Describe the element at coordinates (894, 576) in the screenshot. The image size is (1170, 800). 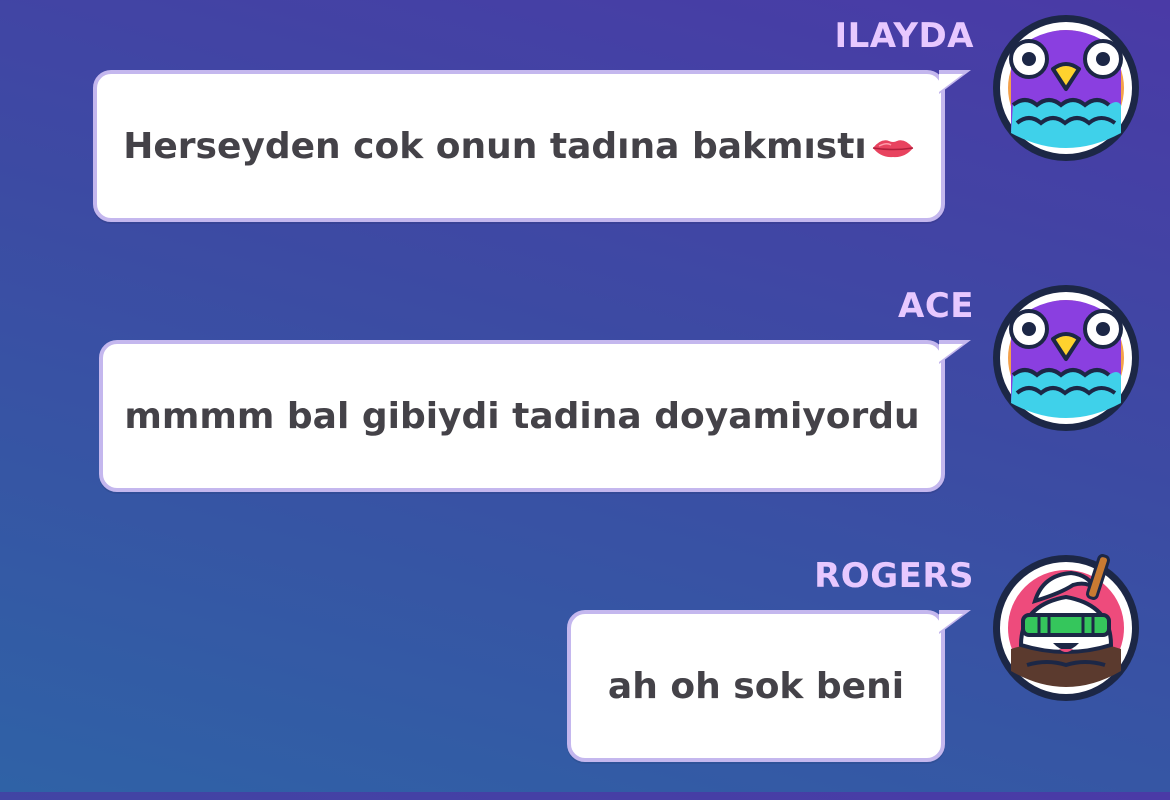
I see `sender-name: ROGERS` at that location.